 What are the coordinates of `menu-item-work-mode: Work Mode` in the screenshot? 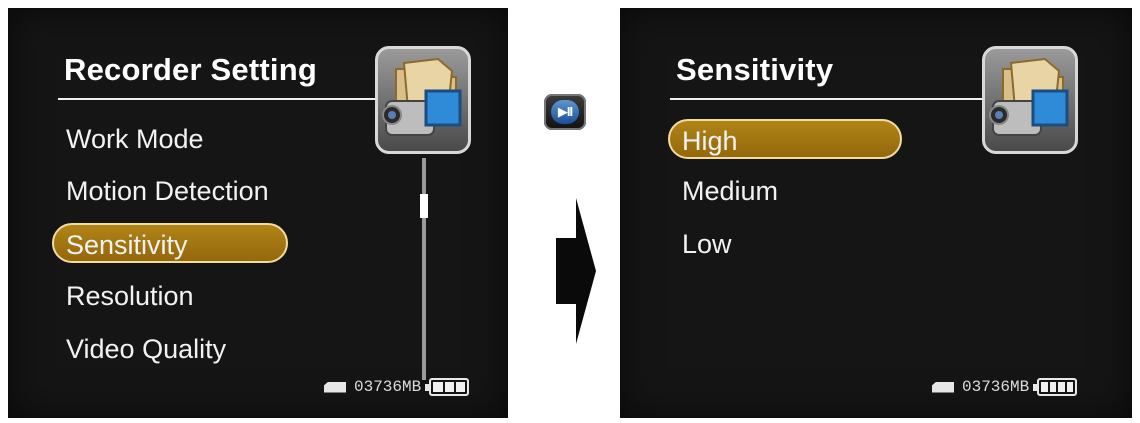 It's located at (167, 139).